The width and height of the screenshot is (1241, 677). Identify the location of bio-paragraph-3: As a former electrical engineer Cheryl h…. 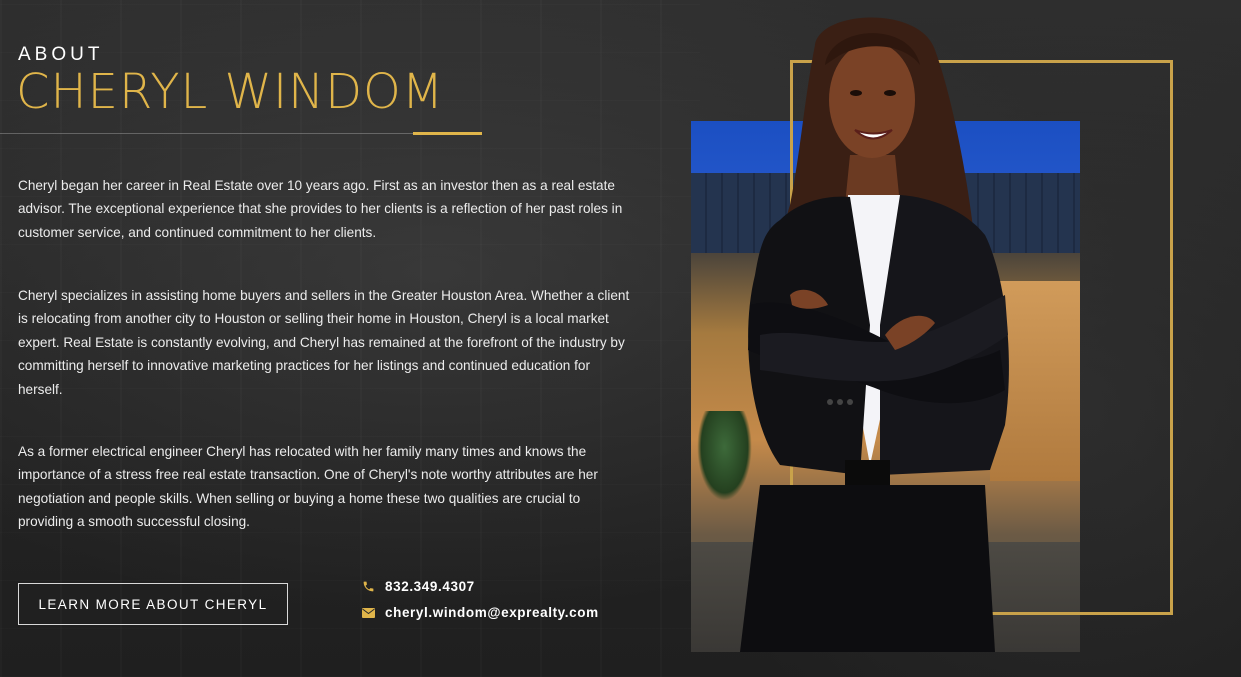
(308, 487).